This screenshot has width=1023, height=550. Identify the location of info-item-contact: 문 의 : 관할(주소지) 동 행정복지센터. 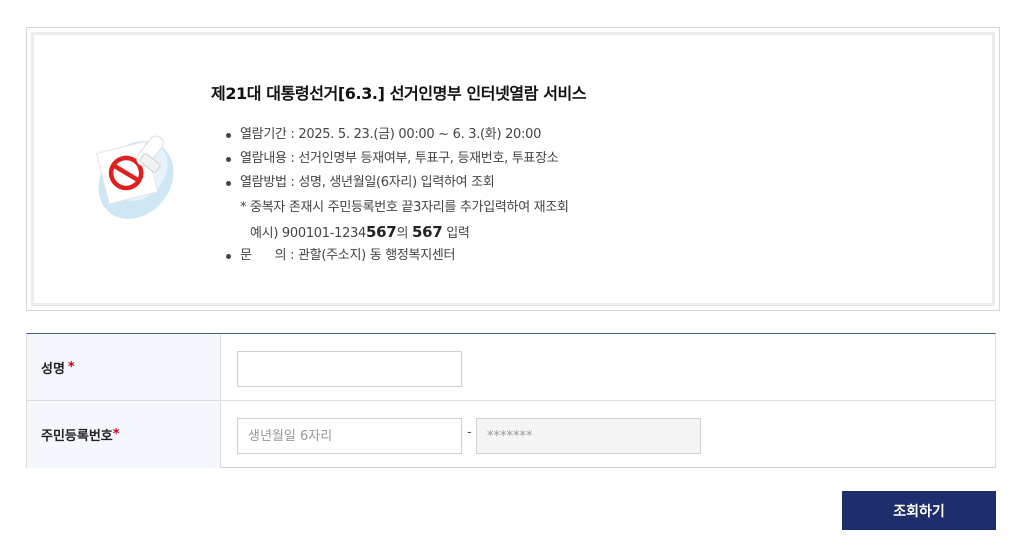
(396, 256).